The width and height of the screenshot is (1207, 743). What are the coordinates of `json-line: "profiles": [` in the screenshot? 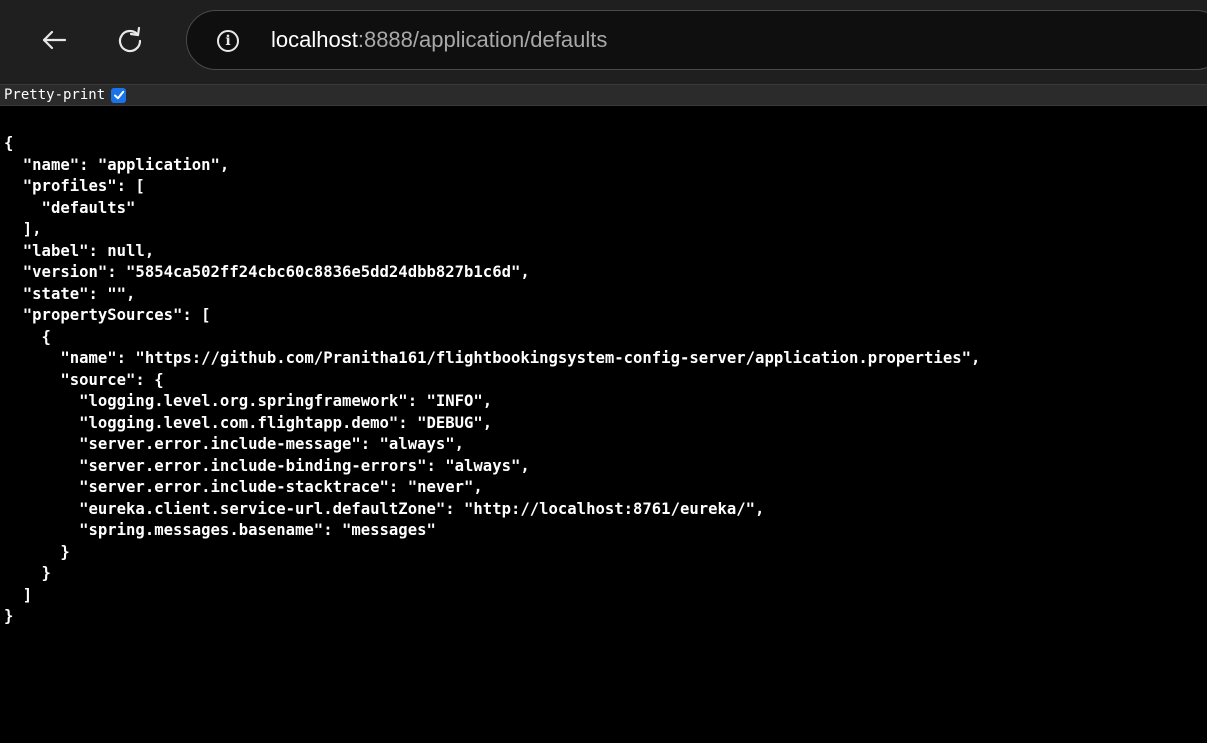 It's located at (74, 186).